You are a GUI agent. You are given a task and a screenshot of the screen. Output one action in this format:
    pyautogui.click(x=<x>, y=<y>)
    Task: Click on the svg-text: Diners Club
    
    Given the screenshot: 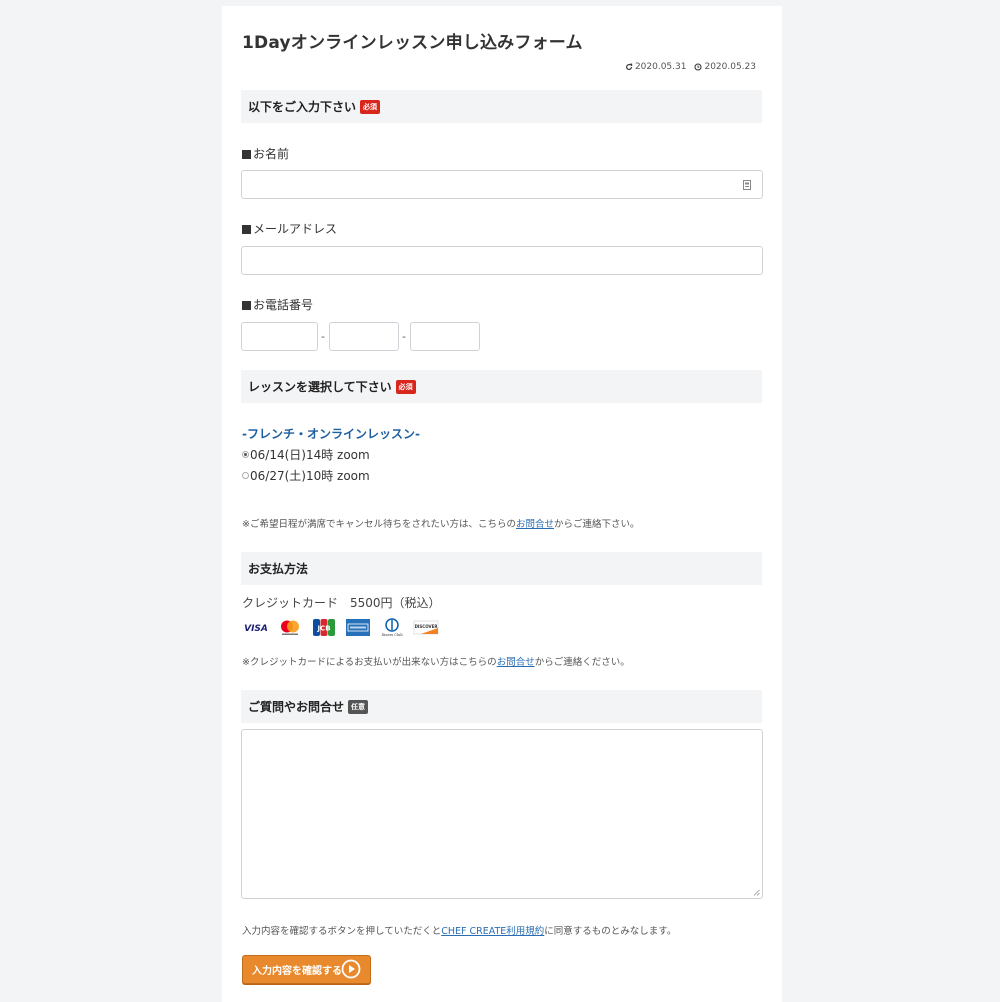 What is the action you would take?
    pyautogui.click(x=392, y=635)
    